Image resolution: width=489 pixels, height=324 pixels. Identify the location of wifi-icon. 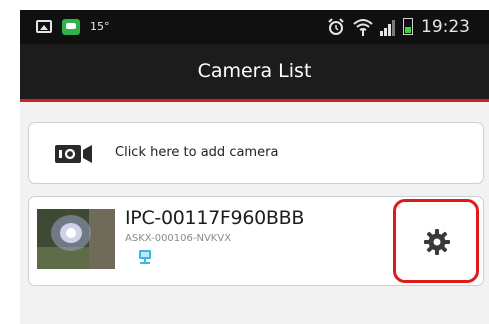
(363, 27).